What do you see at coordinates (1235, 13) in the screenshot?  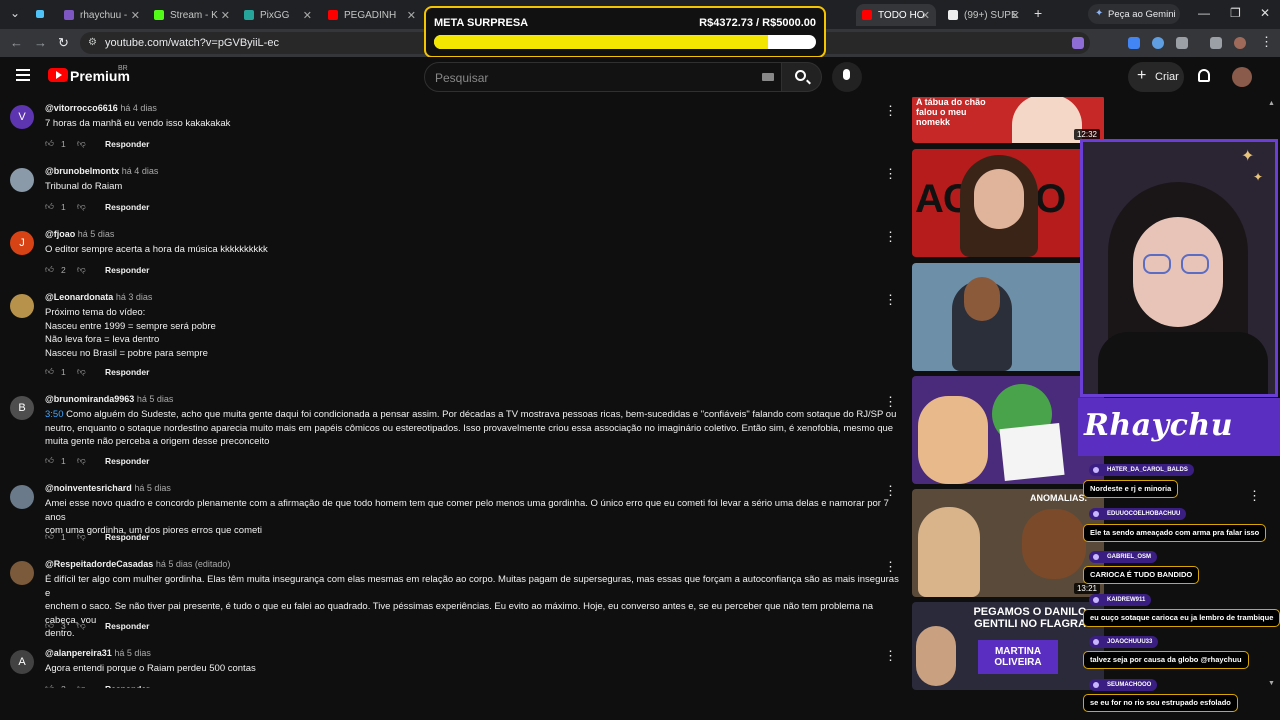 I see `restore-icon: ❐` at bounding box center [1235, 13].